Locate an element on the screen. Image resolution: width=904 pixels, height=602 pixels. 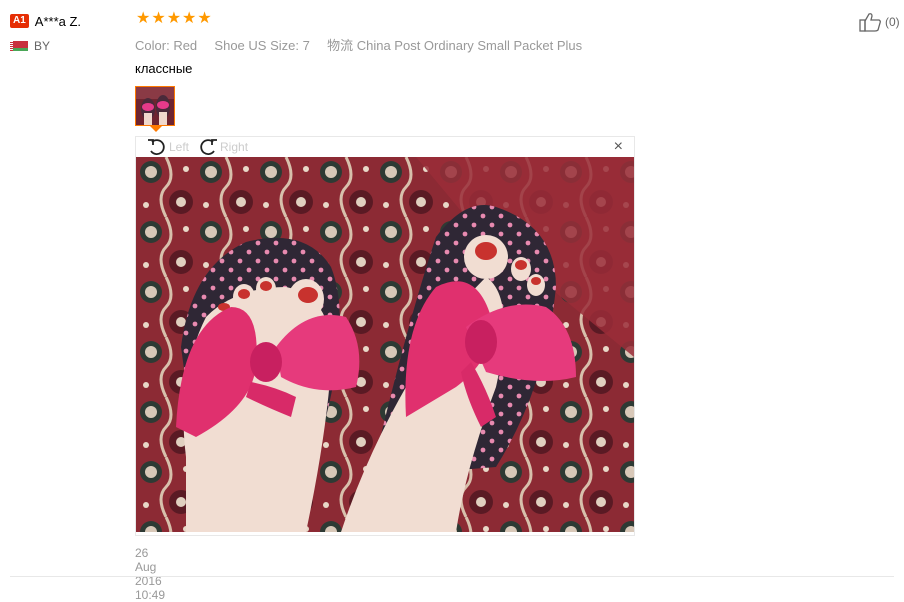
reviewer-name: A***a Z. is located at coordinates (58, 21).